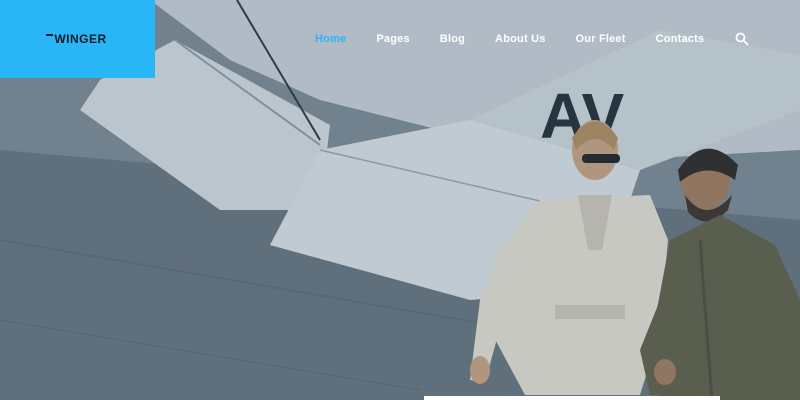 The image size is (800, 400). What do you see at coordinates (601, 39) in the screenshot?
I see `nav-item-our-fleet: Our Fleet` at bounding box center [601, 39].